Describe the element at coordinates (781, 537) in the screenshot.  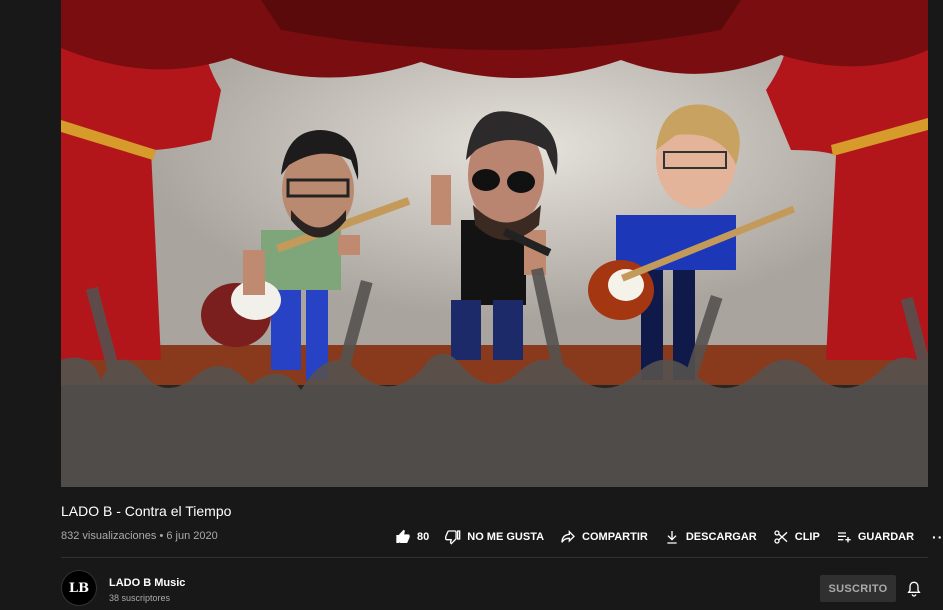
I see `scissors-icon` at that location.